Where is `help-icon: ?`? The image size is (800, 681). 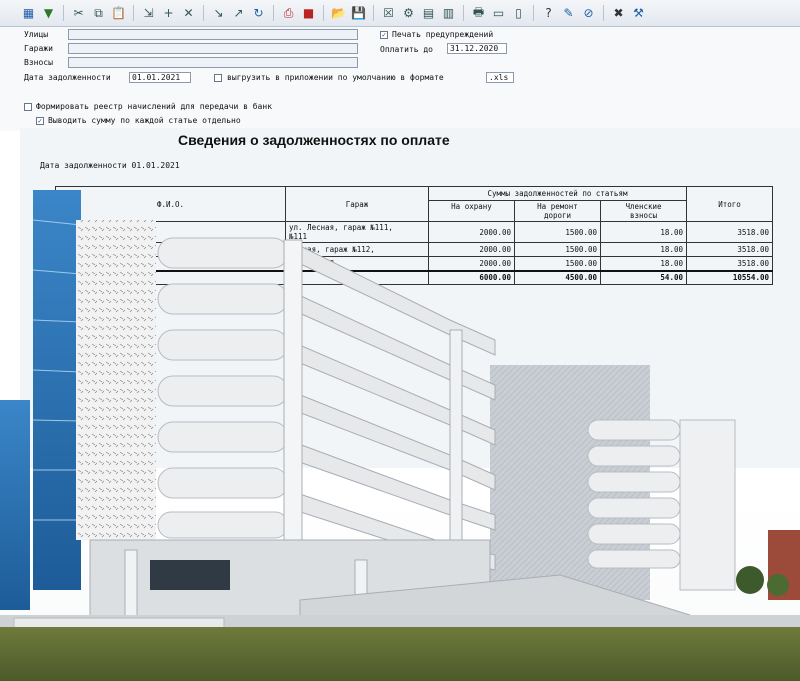 help-icon: ? is located at coordinates (548, 13).